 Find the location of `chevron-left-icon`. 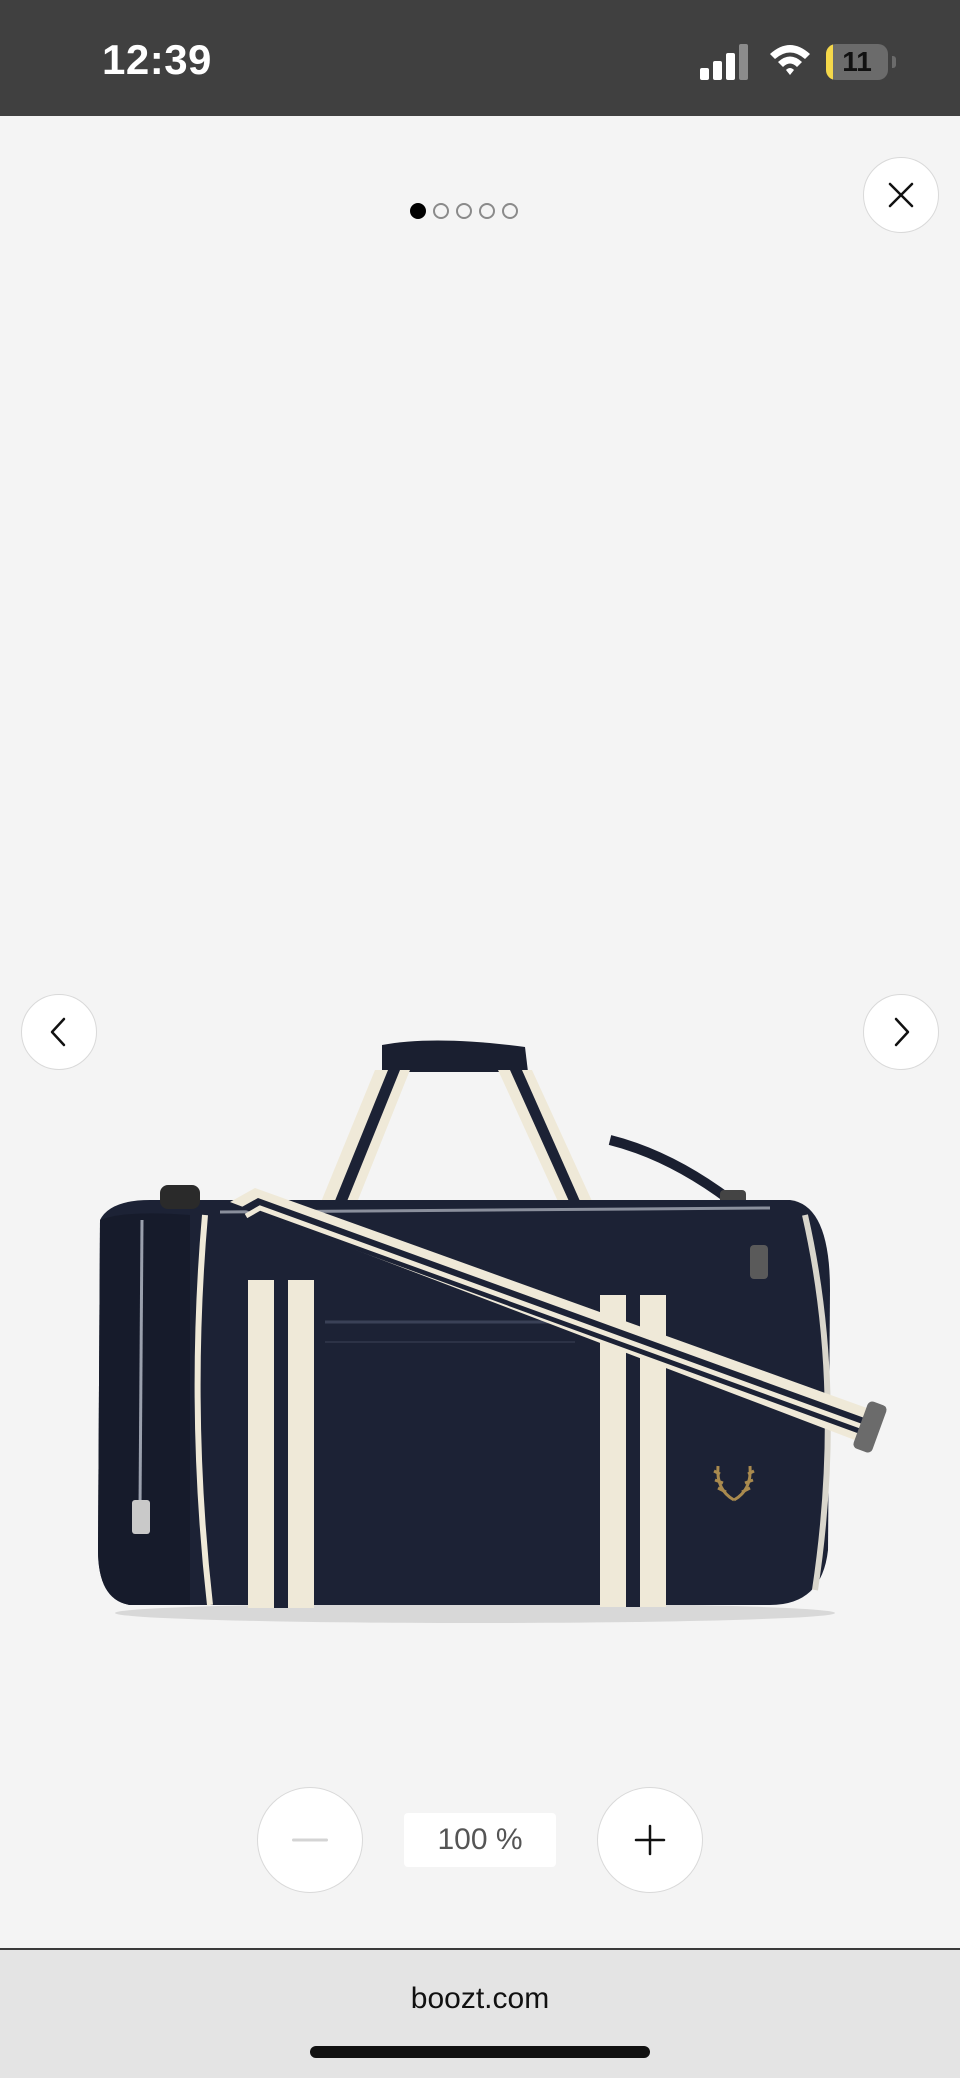

chevron-left-icon is located at coordinates (58, 1032).